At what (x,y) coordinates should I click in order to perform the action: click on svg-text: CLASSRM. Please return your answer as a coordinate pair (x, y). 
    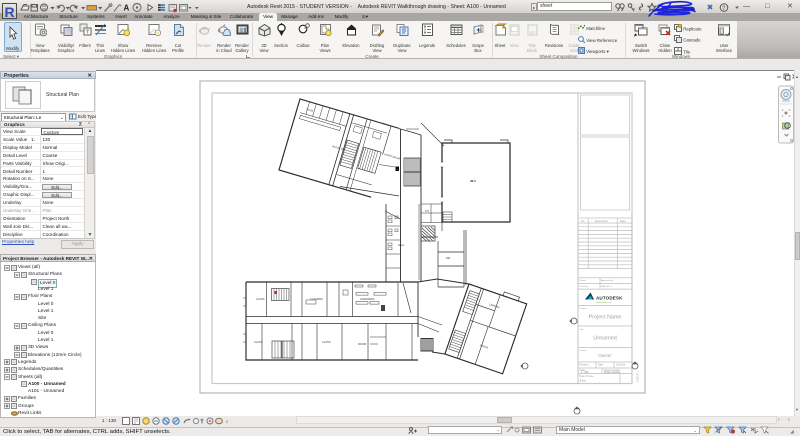
    Looking at the image, I should click on (316, 299).